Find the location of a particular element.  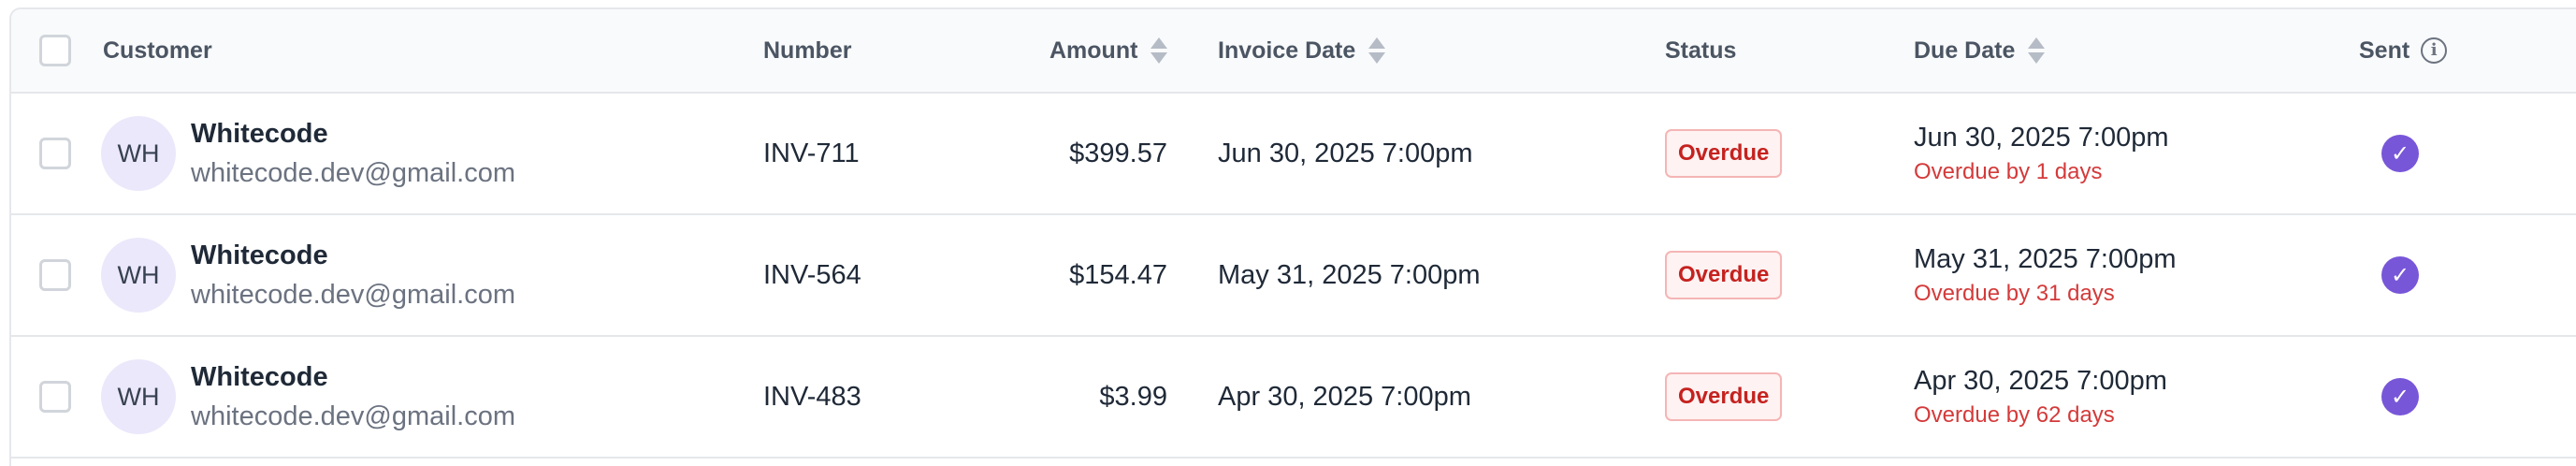

header-number: Number is located at coordinates (807, 50).